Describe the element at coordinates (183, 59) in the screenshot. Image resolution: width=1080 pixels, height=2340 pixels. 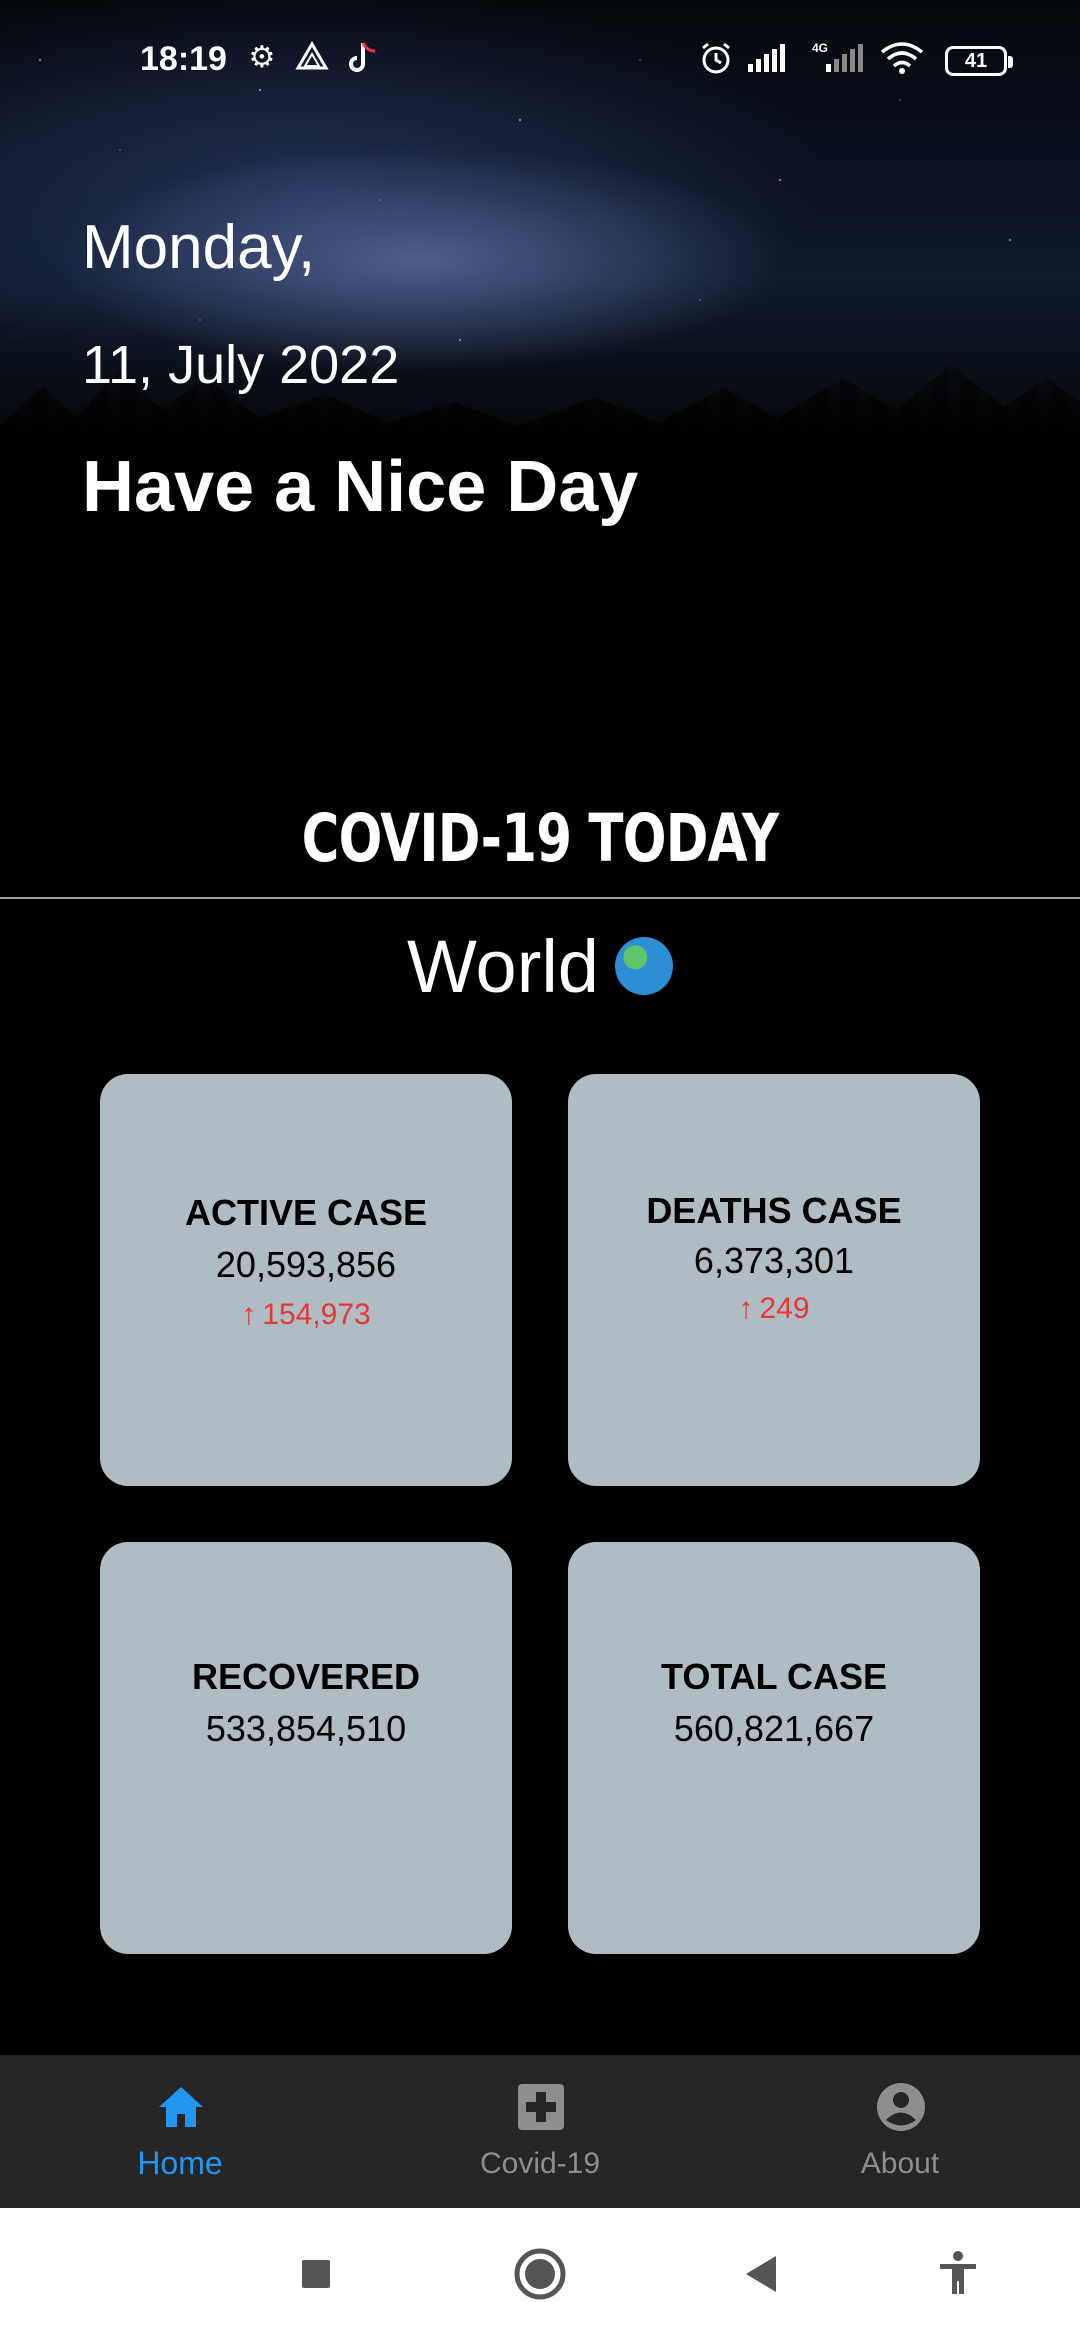
I see `status-time: 18:19` at that location.